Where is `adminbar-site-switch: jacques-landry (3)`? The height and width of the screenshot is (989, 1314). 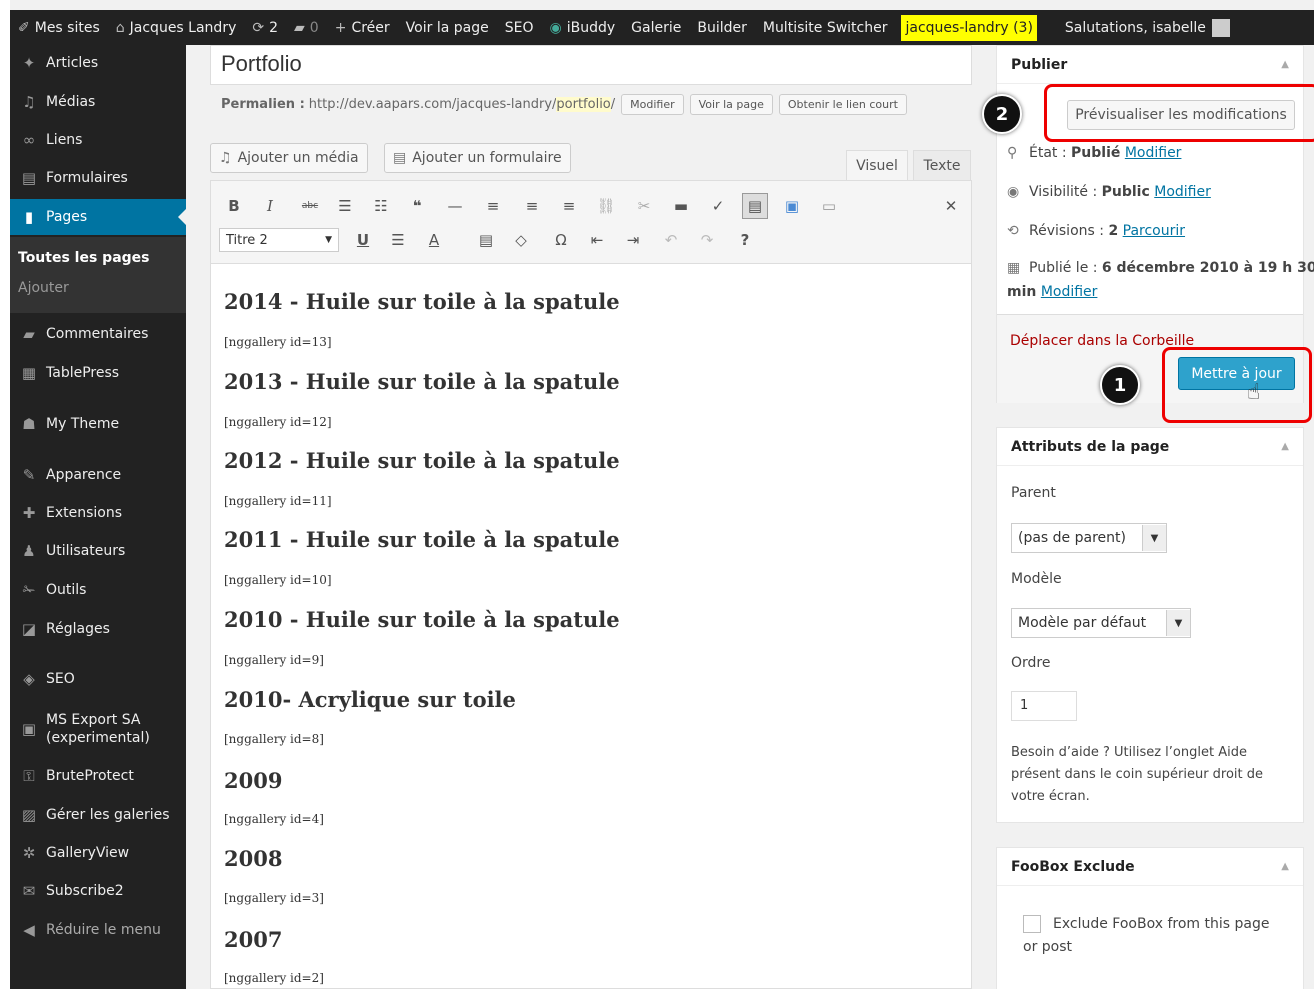 adminbar-site-switch: jacques-landry (3) is located at coordinates (969, 27).